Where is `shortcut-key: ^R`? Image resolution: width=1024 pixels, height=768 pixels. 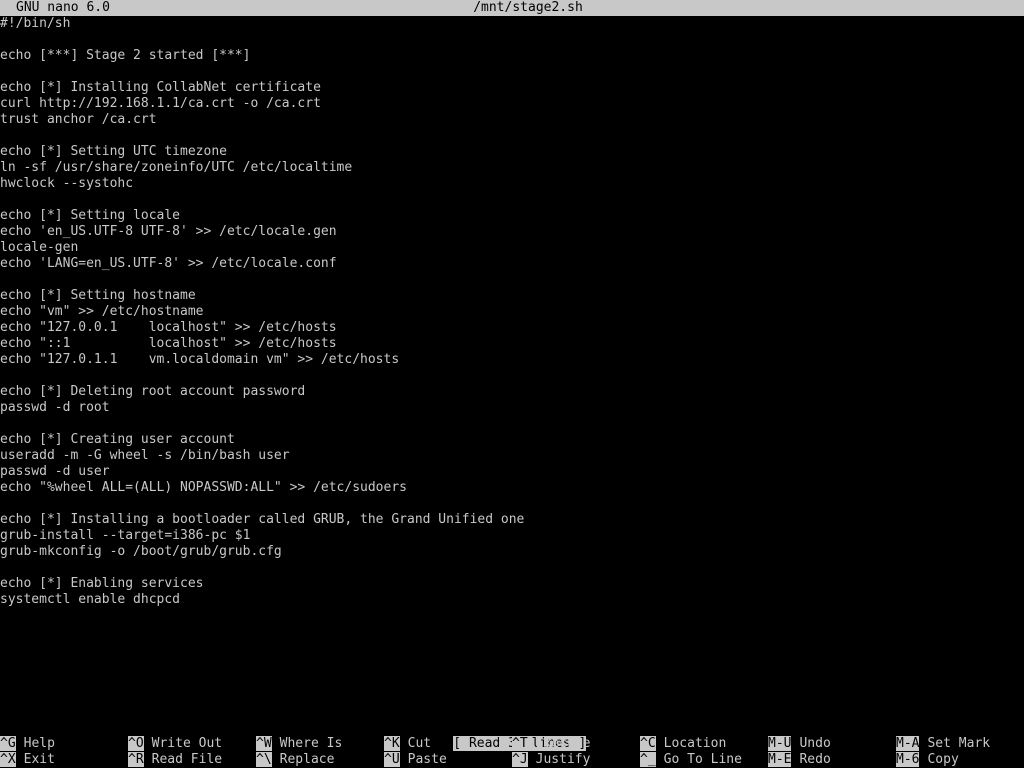
shortcut-key: ^R is located at coordinates (136, 759).